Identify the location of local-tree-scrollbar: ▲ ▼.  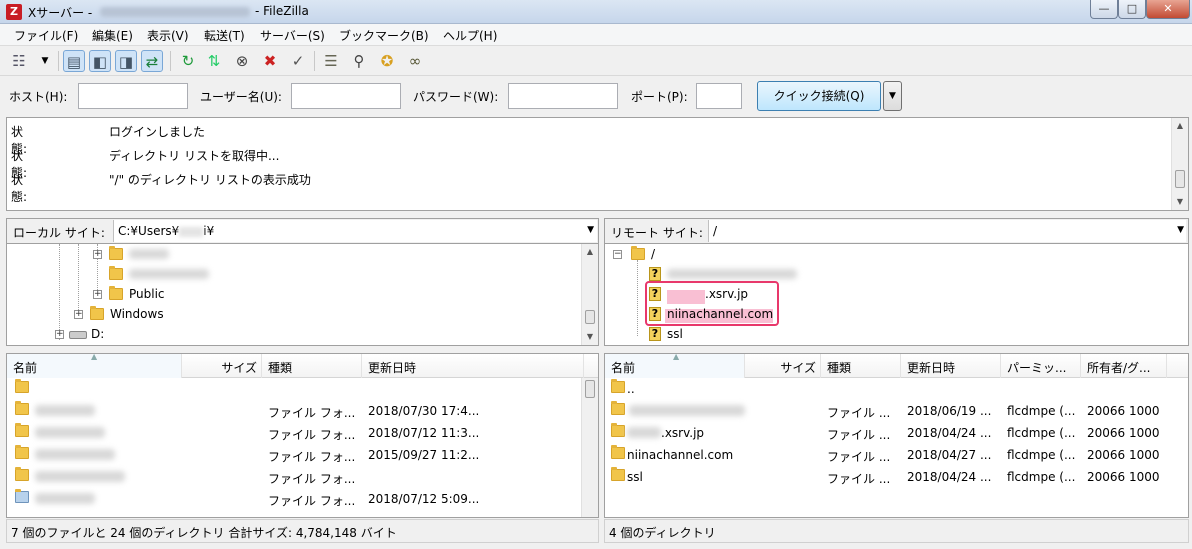
(589, 294).